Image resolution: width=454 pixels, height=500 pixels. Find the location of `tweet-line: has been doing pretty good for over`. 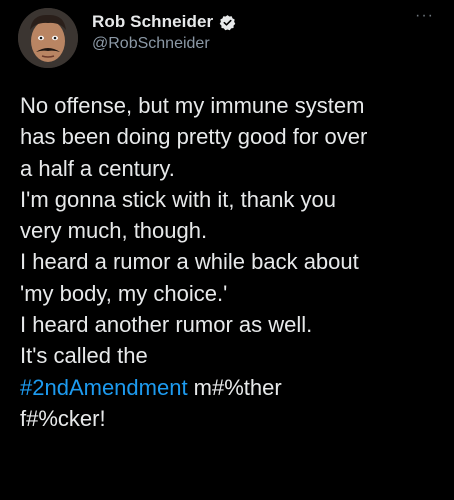

tweet-line: has been doing pretty good for over is located at coordinates (194, 137).